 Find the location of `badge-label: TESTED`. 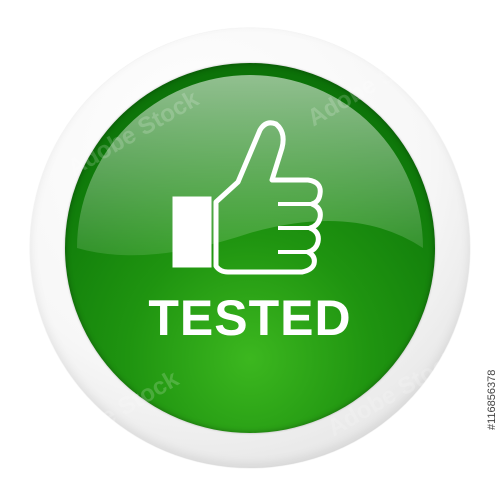

badge-label: TESTED is located at coordinates (250, 318).